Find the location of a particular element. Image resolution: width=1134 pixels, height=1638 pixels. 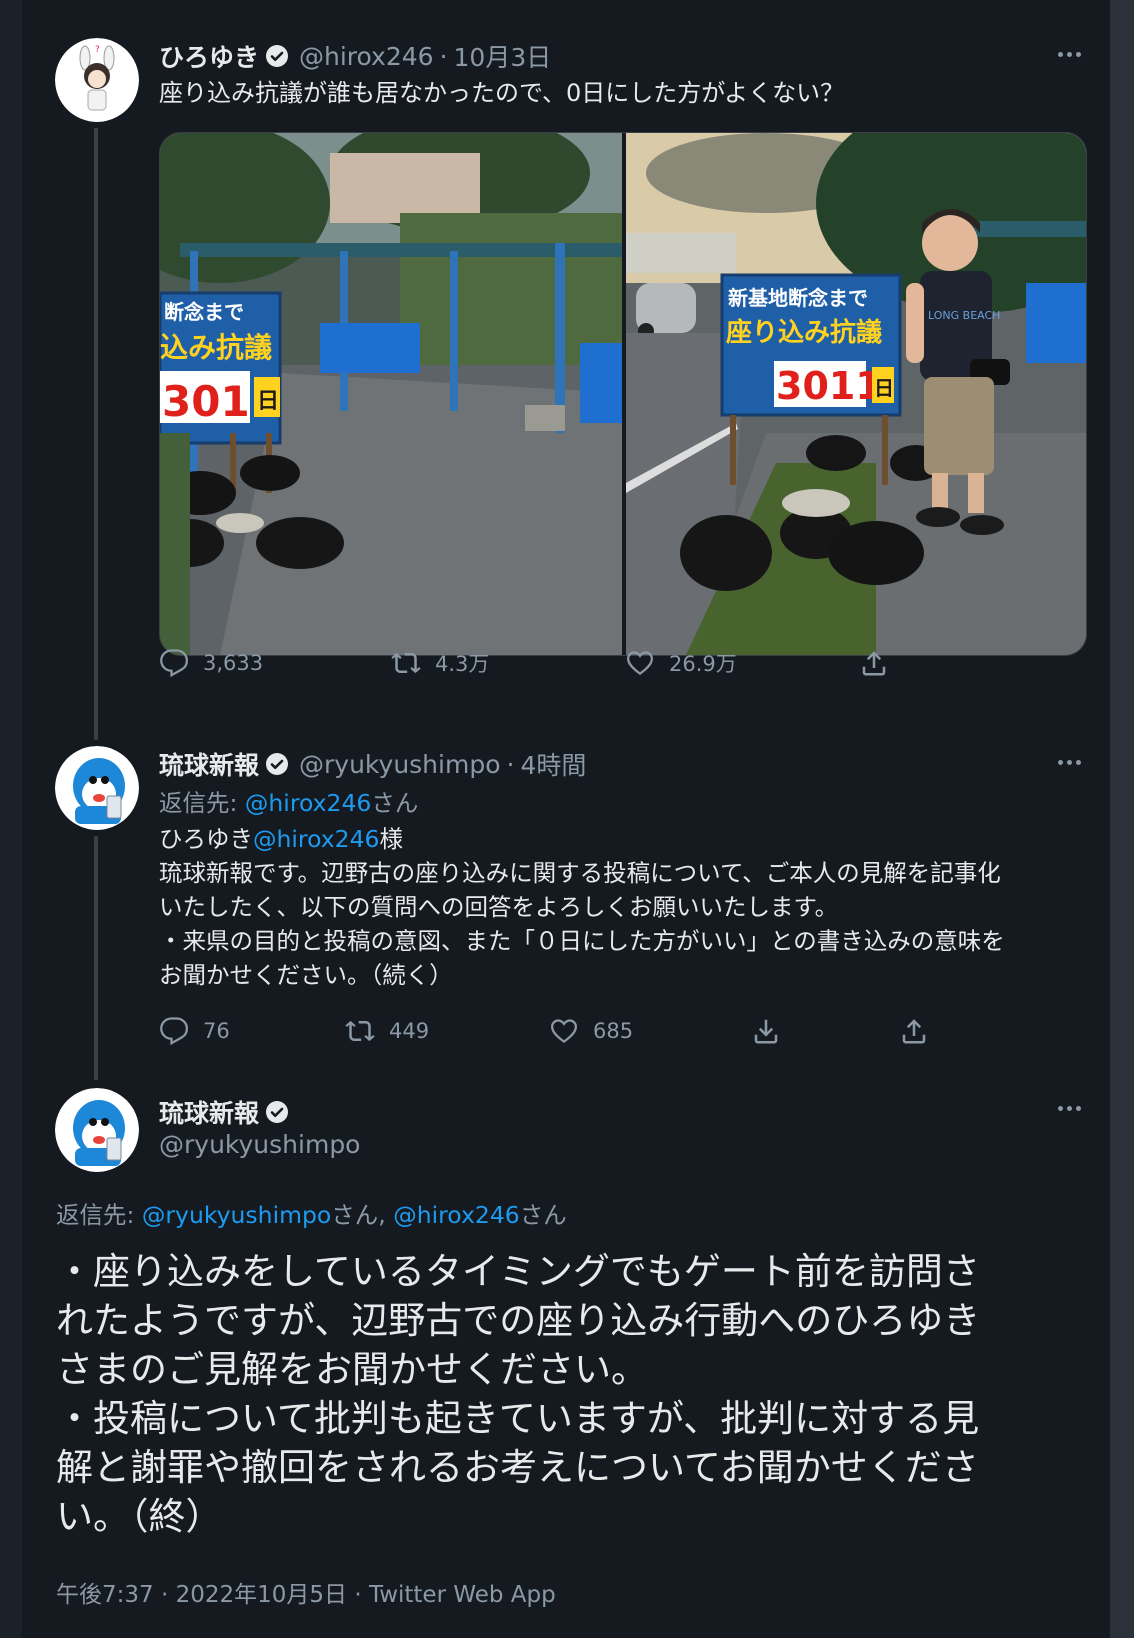

tweet2-reply-to: 返信先: @hirox246さん is located at coordinates (288, 803).